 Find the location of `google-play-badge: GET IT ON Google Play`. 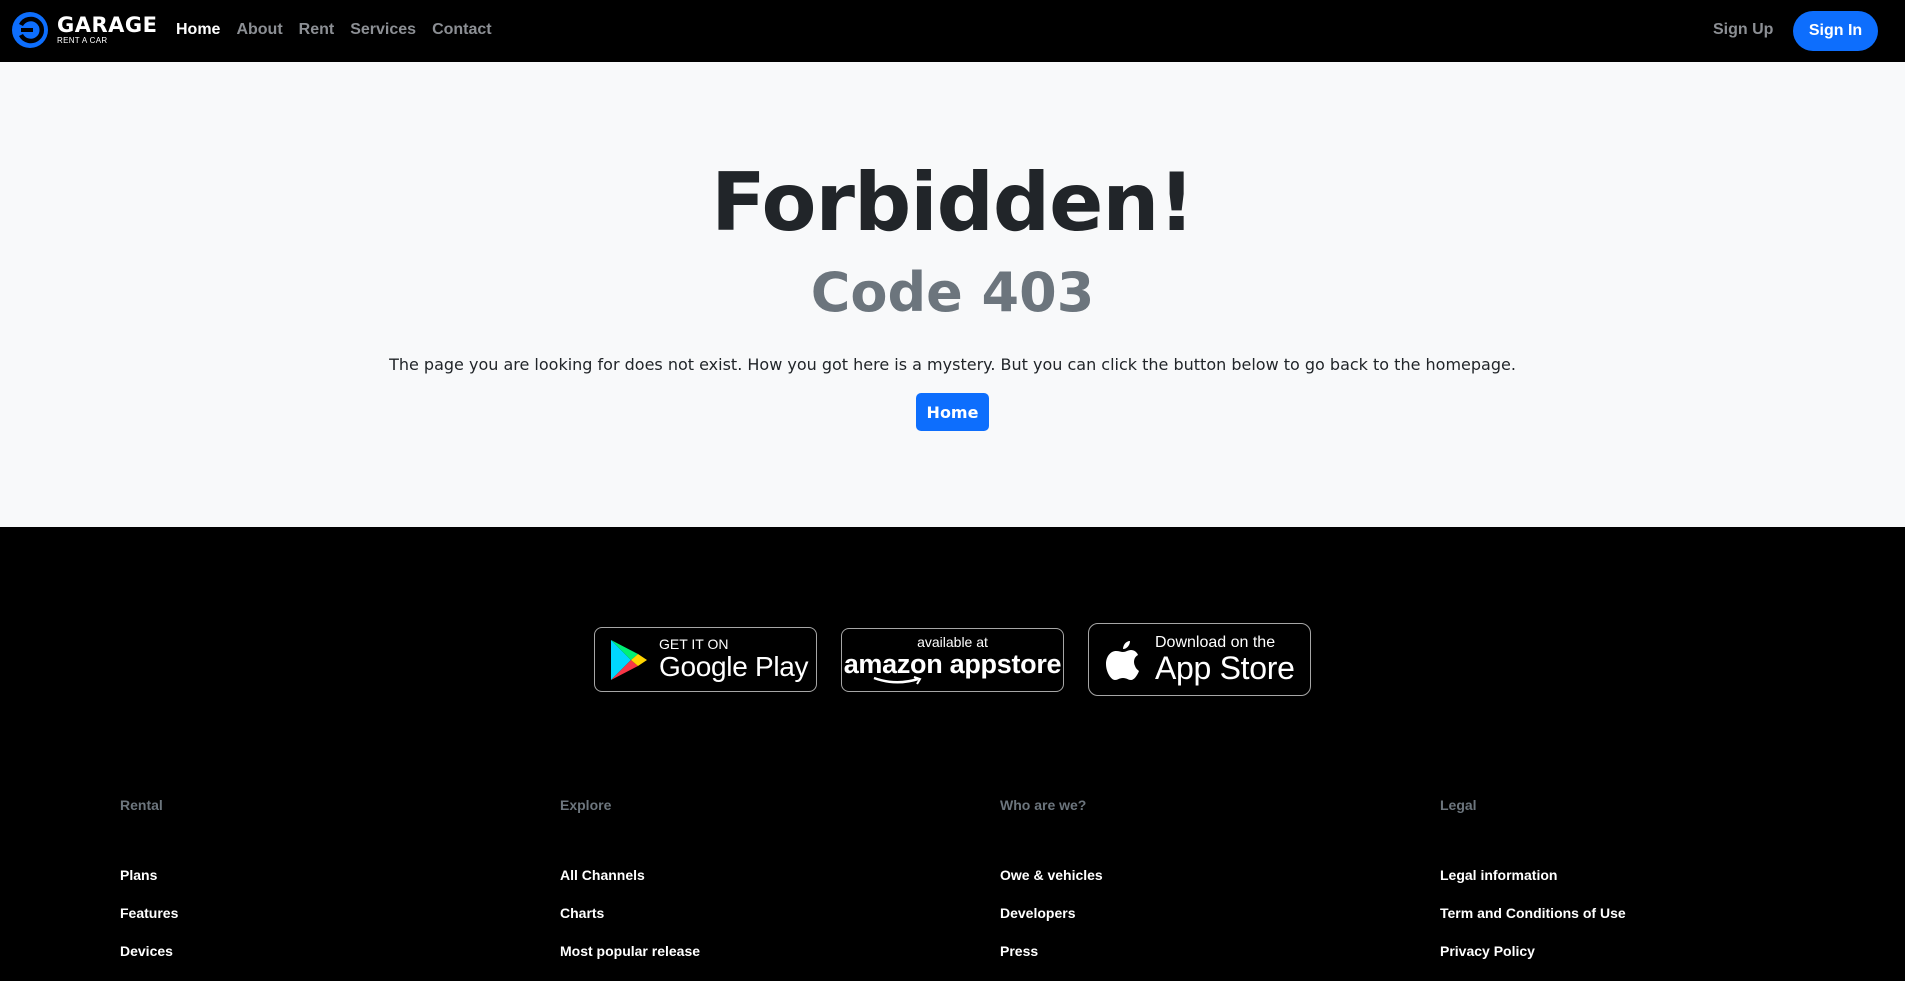

google-play-badge: GET IT ON Google Play is located at coordinates (705, 659).